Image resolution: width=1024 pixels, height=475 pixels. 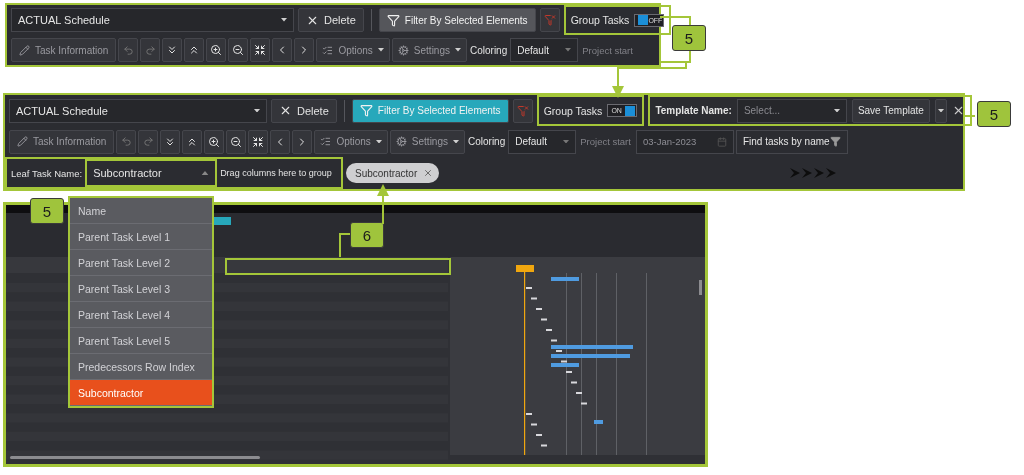 I want to click on dropdown-button, so click(x=940, y=110).